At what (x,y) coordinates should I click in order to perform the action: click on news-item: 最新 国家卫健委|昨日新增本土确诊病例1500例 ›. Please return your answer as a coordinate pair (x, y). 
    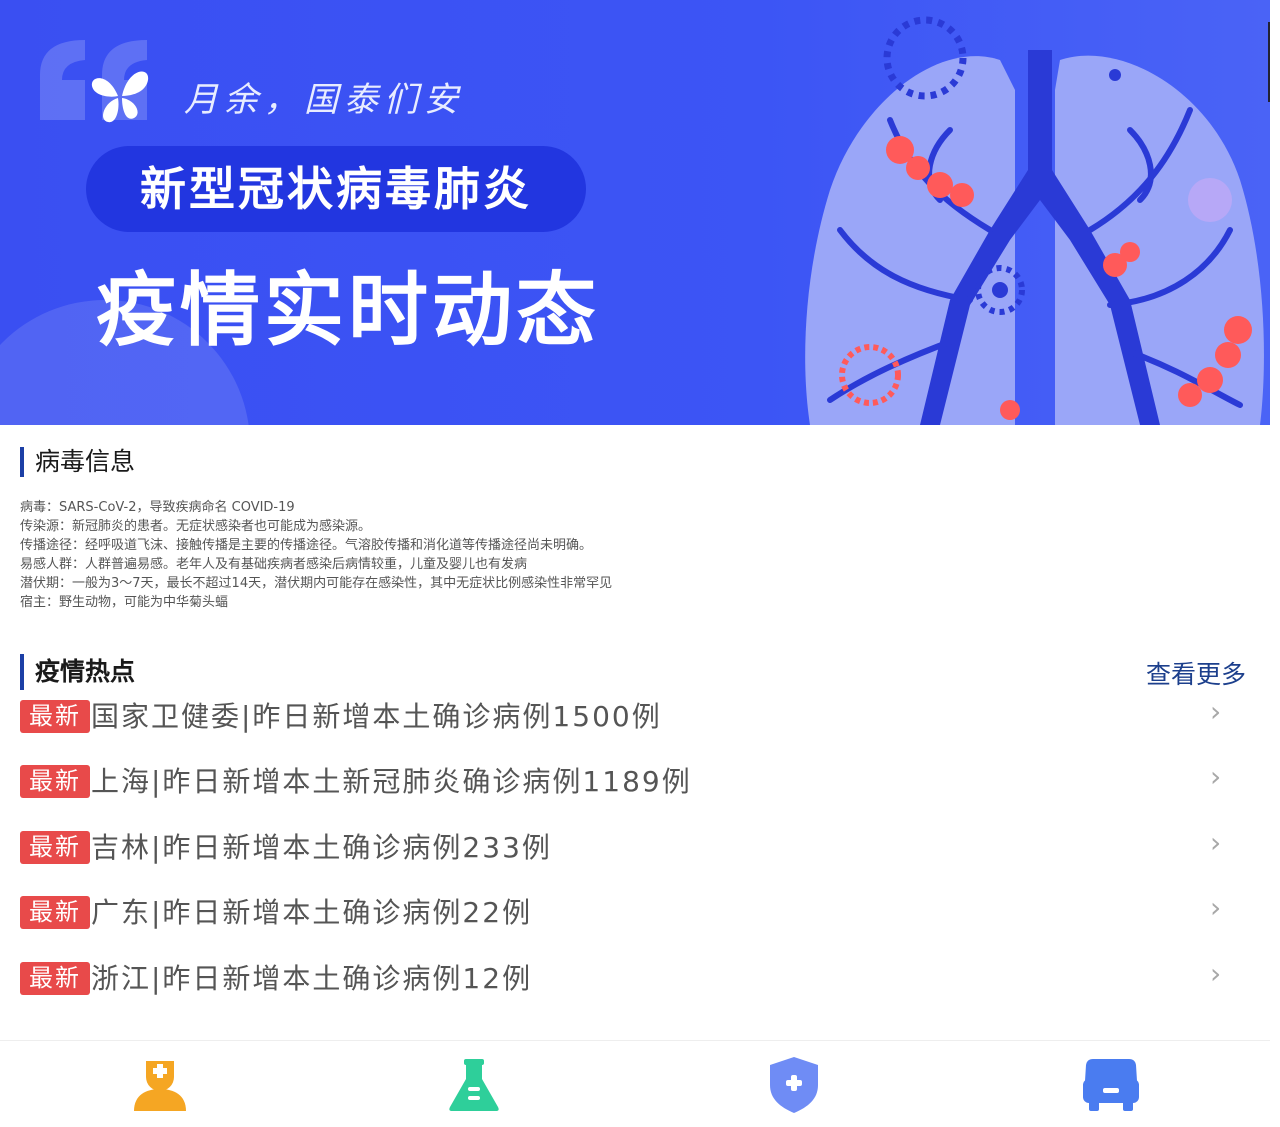
    Looking at the image, I should click on (625, 717).